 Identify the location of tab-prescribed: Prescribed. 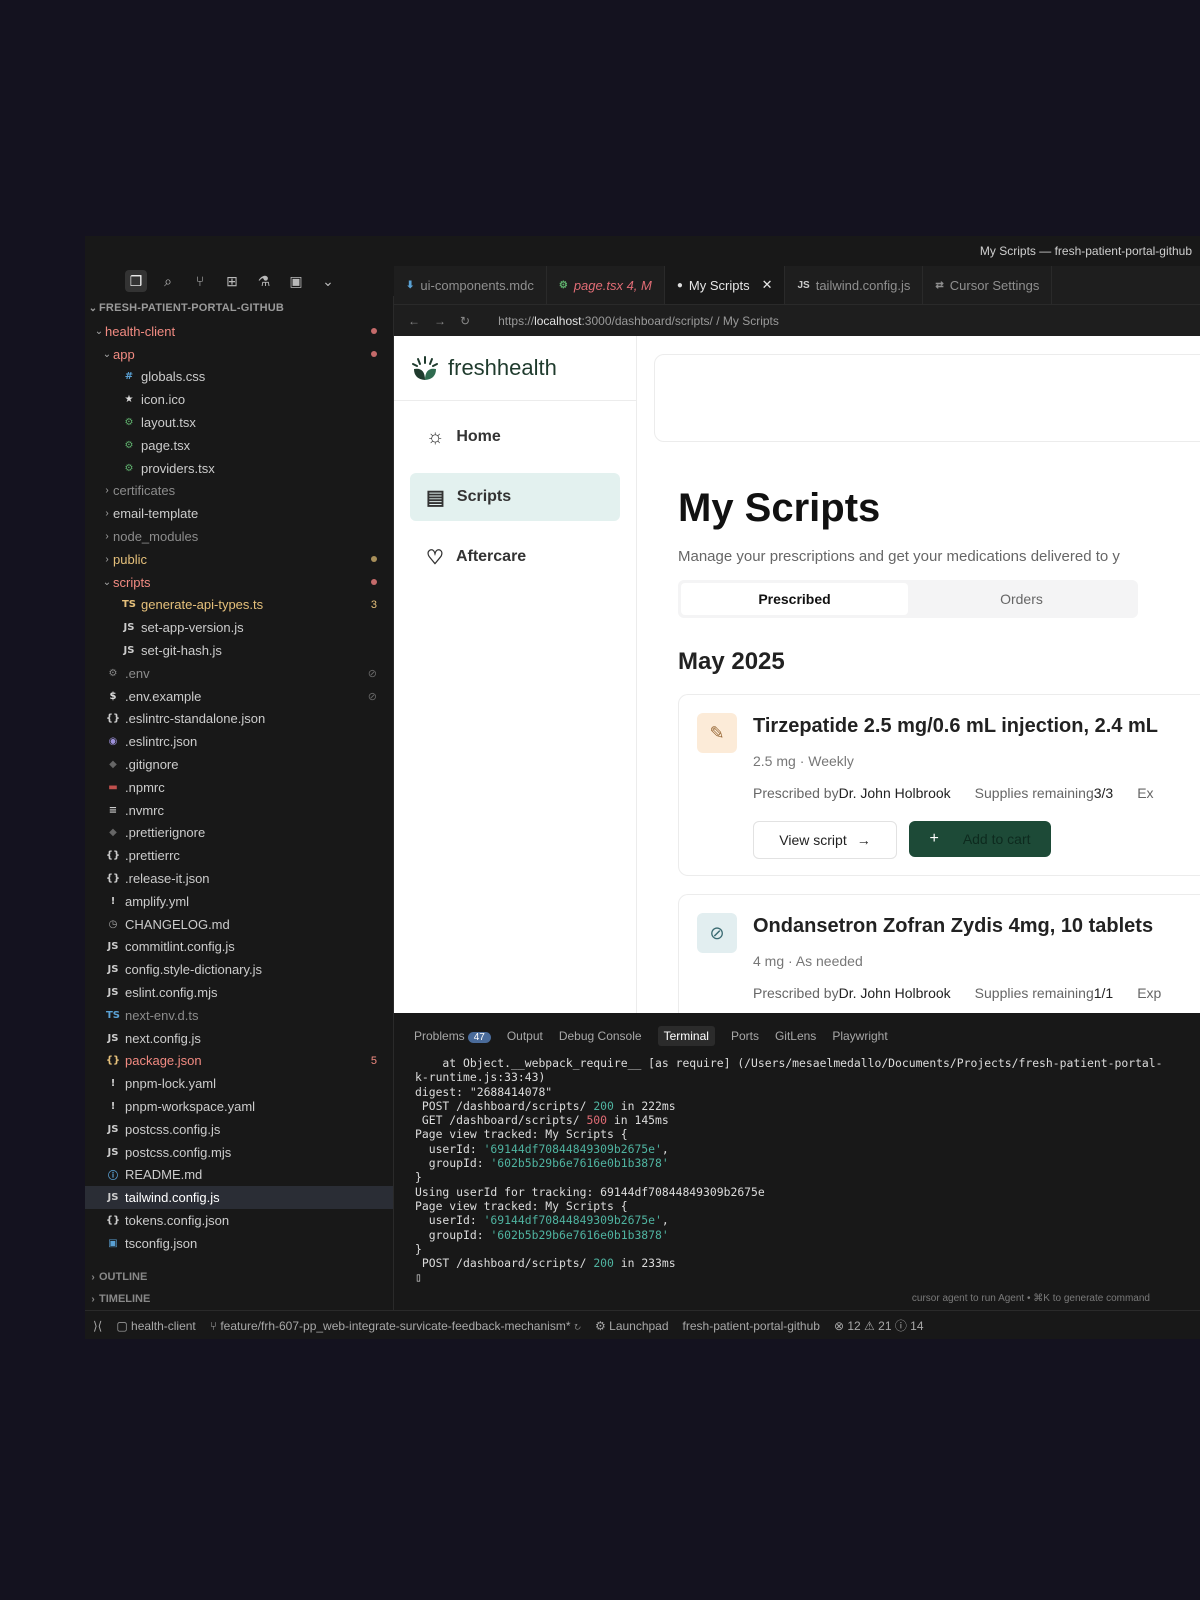
(794, 599).